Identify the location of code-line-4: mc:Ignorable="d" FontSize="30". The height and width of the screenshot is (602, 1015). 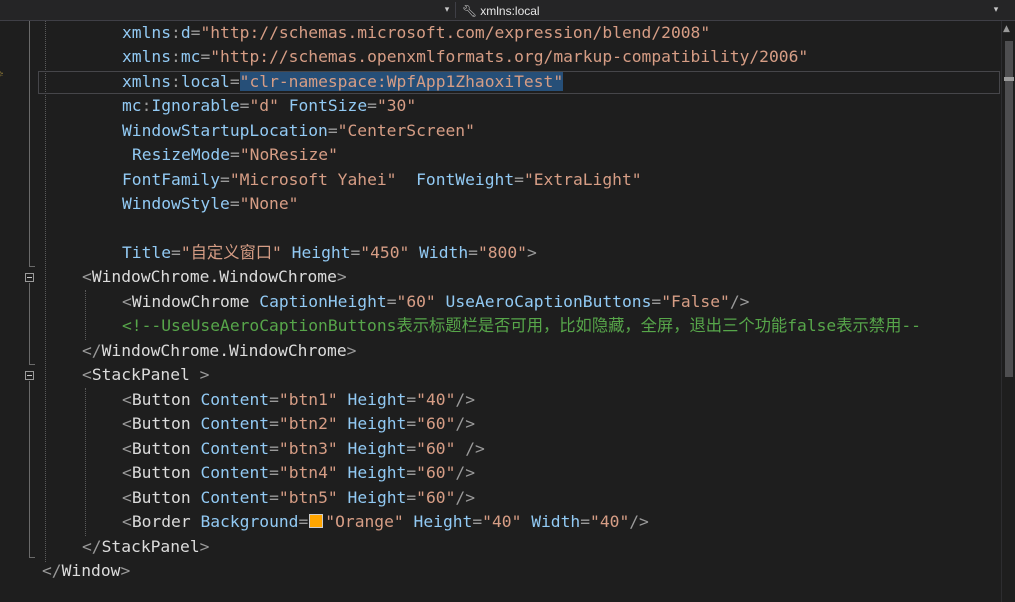
(269, 106).